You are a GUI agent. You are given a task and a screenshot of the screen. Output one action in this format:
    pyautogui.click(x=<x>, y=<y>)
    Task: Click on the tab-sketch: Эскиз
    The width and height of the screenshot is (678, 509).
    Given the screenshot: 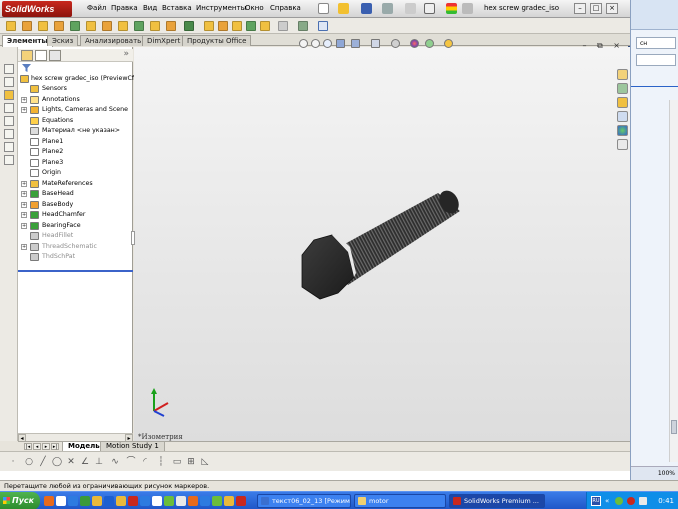 What is the action you would take?
    pyautogui.click(x=63, y=40)
    